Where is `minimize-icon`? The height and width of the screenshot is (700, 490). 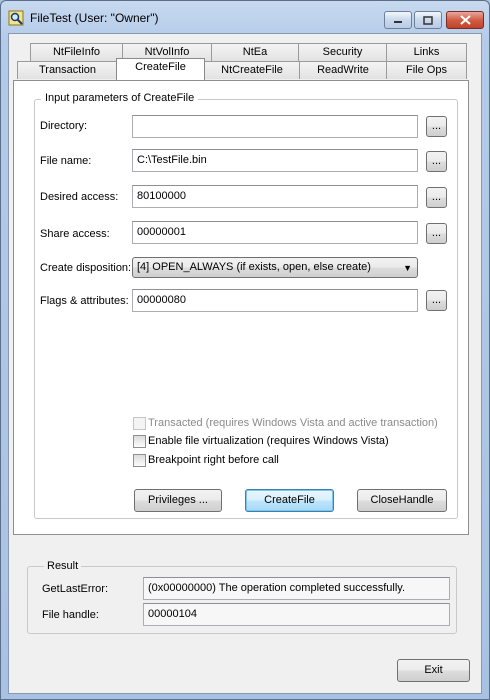 minimize-icon is located at coordinates (398, 22).